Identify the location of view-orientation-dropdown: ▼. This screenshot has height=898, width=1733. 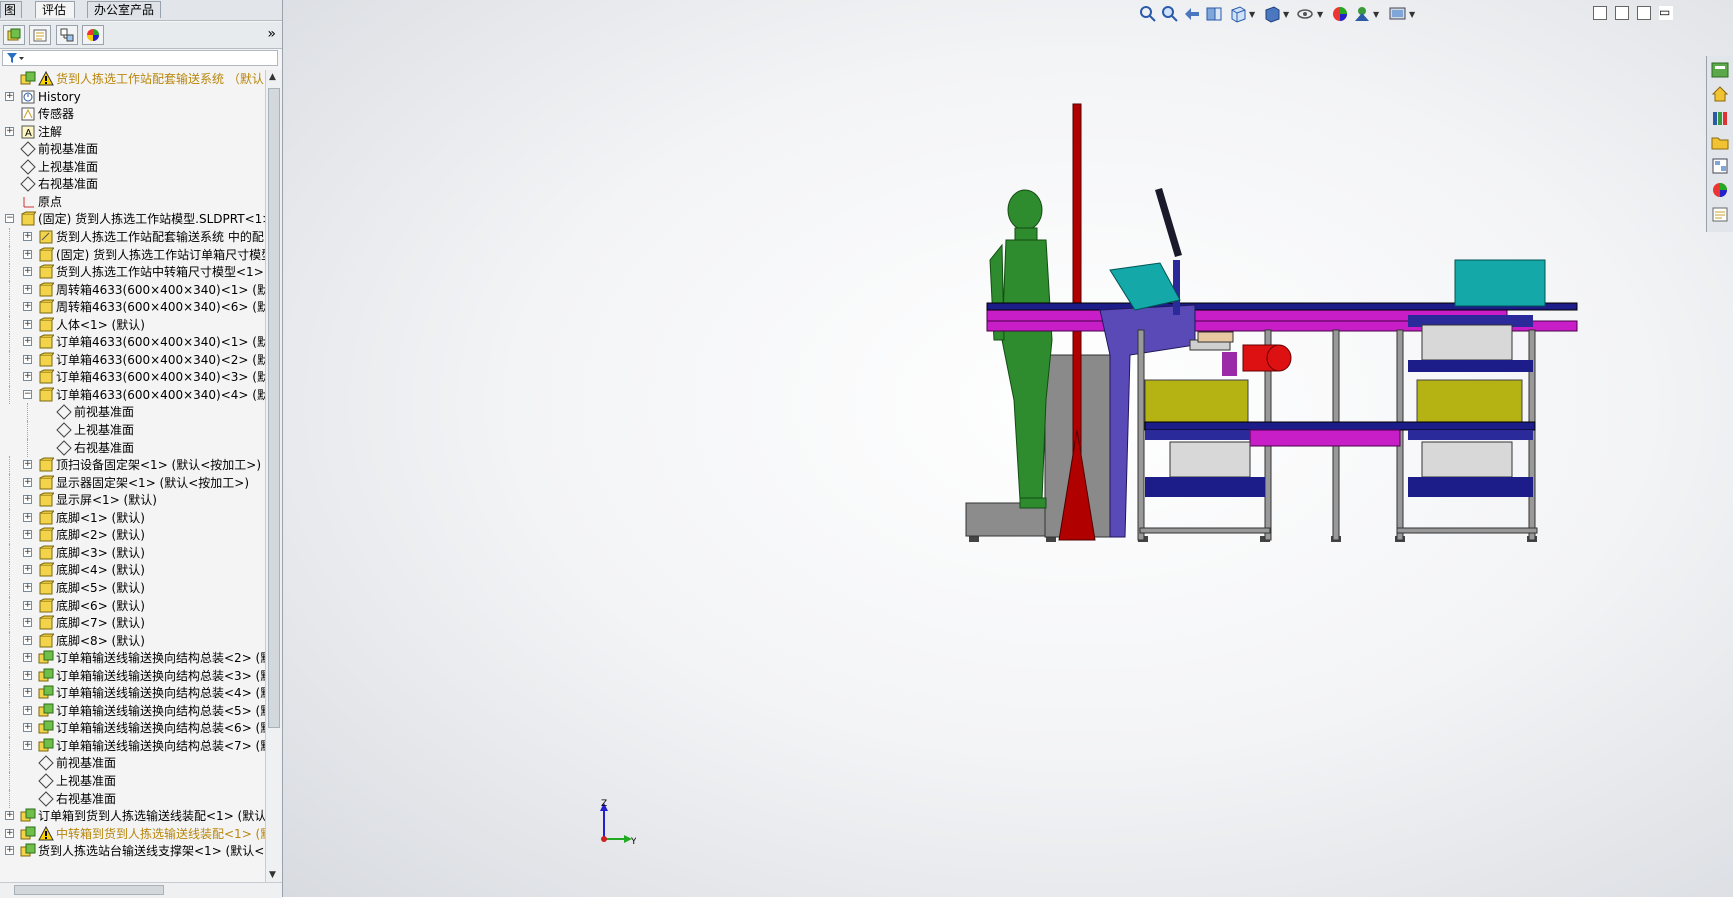
(1252, 14).